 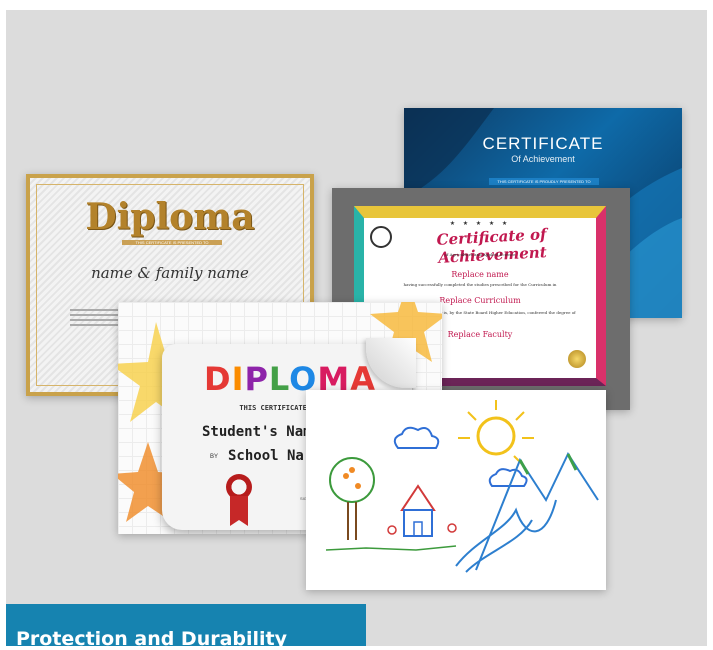 What do you see at coordinates (462, 486) in the screenshot?
I see `drawing-illustration` at bounding box center [462, 486].